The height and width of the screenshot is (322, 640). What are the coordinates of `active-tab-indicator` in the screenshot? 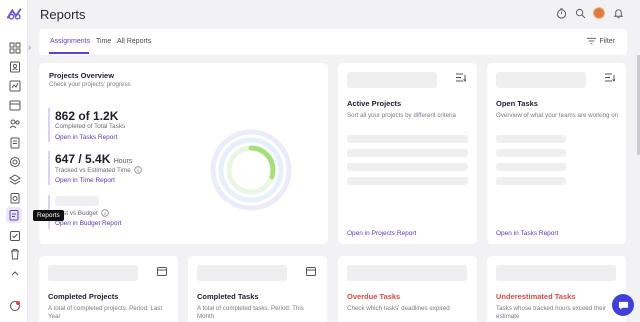 It's located at (69, 53).